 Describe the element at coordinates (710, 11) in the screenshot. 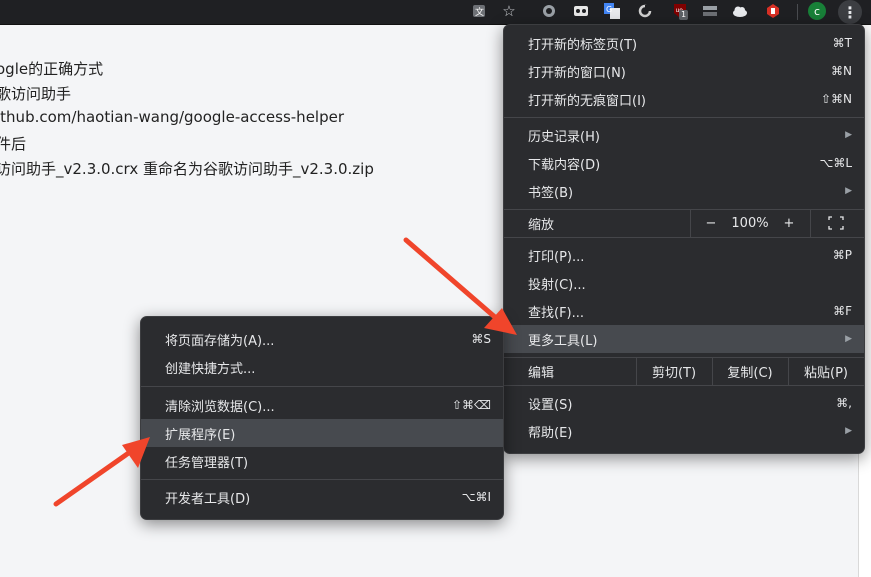

I see `ext-gray-icon` at that location.